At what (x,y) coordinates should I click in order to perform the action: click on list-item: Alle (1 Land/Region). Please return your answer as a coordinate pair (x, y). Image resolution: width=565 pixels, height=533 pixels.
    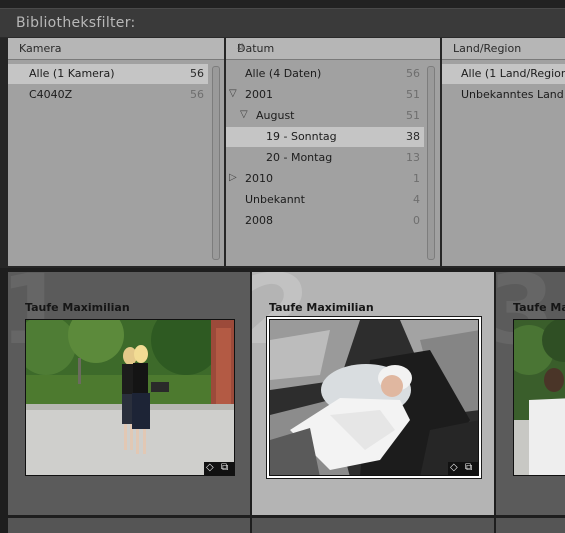
    Looking at the image, I should click on (503, 74).